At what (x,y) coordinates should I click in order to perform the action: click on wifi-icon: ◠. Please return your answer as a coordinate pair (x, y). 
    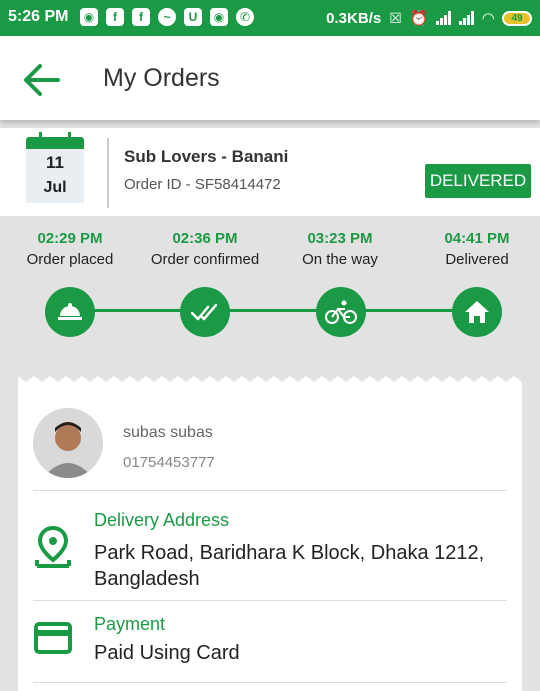
    Looking at the image, I should click on (488, 18).